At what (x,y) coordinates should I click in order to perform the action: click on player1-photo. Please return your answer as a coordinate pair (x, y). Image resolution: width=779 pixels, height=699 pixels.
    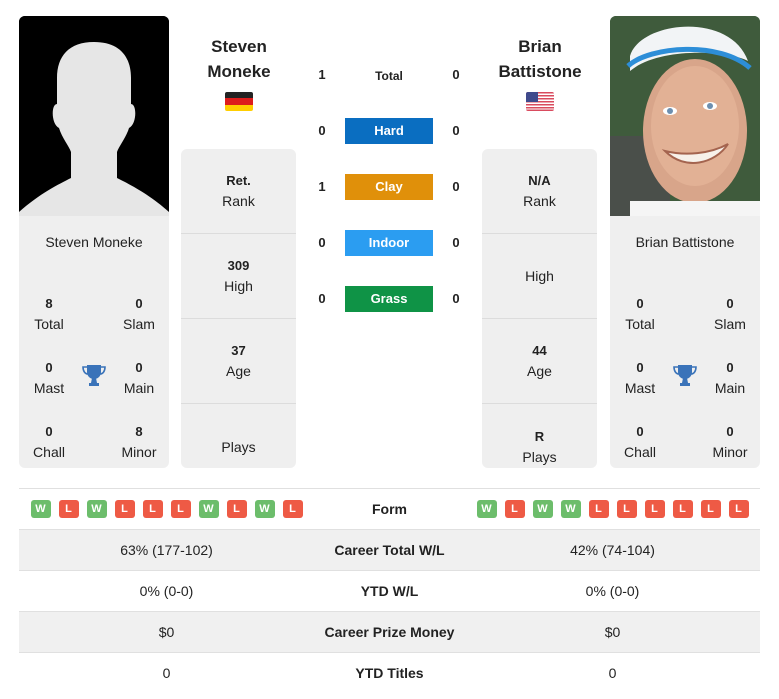
    Looking at the image, I should click on (94, 116).